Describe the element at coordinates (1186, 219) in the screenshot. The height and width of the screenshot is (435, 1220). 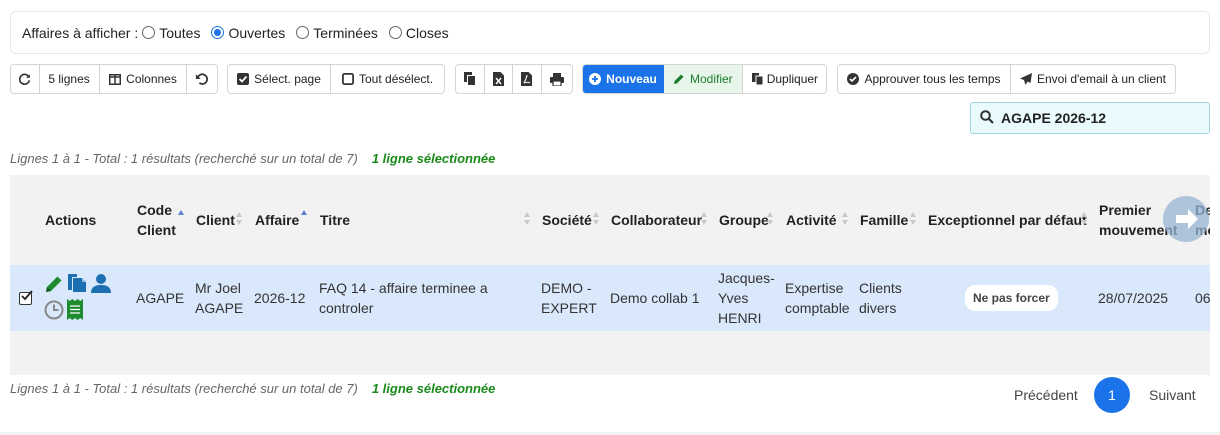
I see `scroll-right-button` at that location.